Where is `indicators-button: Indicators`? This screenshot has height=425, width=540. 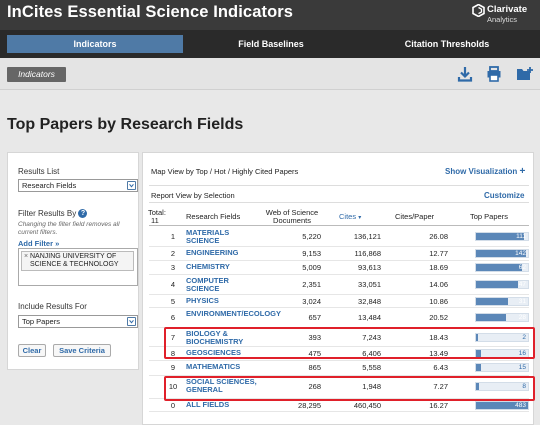
indicators-button: Indicators is located at coordinates (36, 74).